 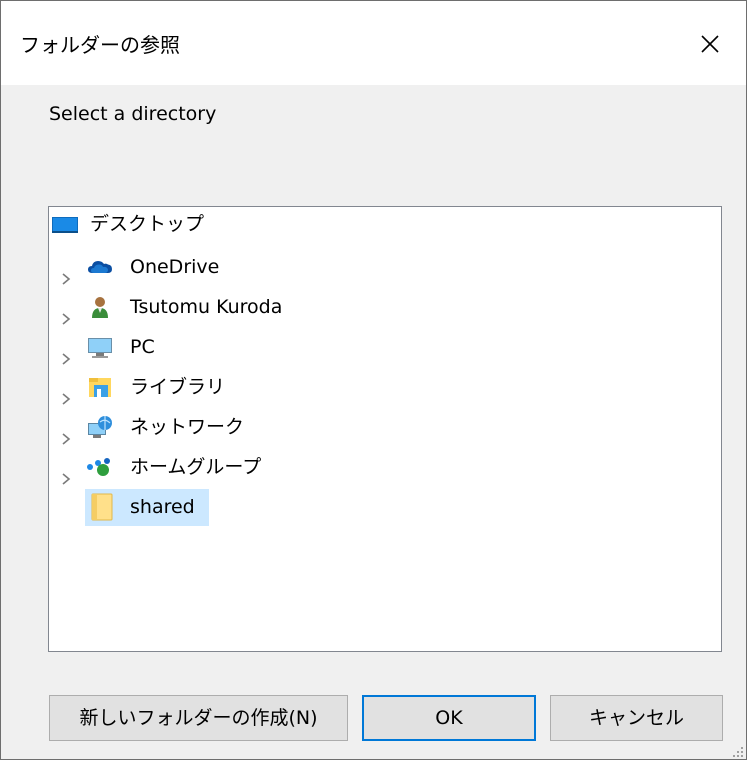 I want to click on tree-item-label: ネットワーク, so click(x=187, y=427).